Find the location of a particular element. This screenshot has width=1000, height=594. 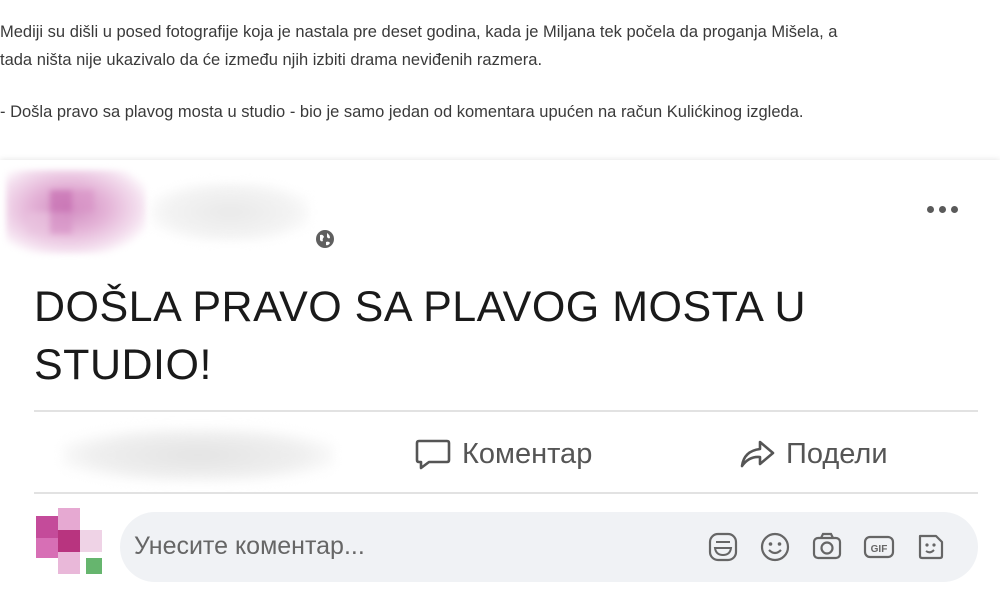

globe-icon is located at coordinates (325, 239).